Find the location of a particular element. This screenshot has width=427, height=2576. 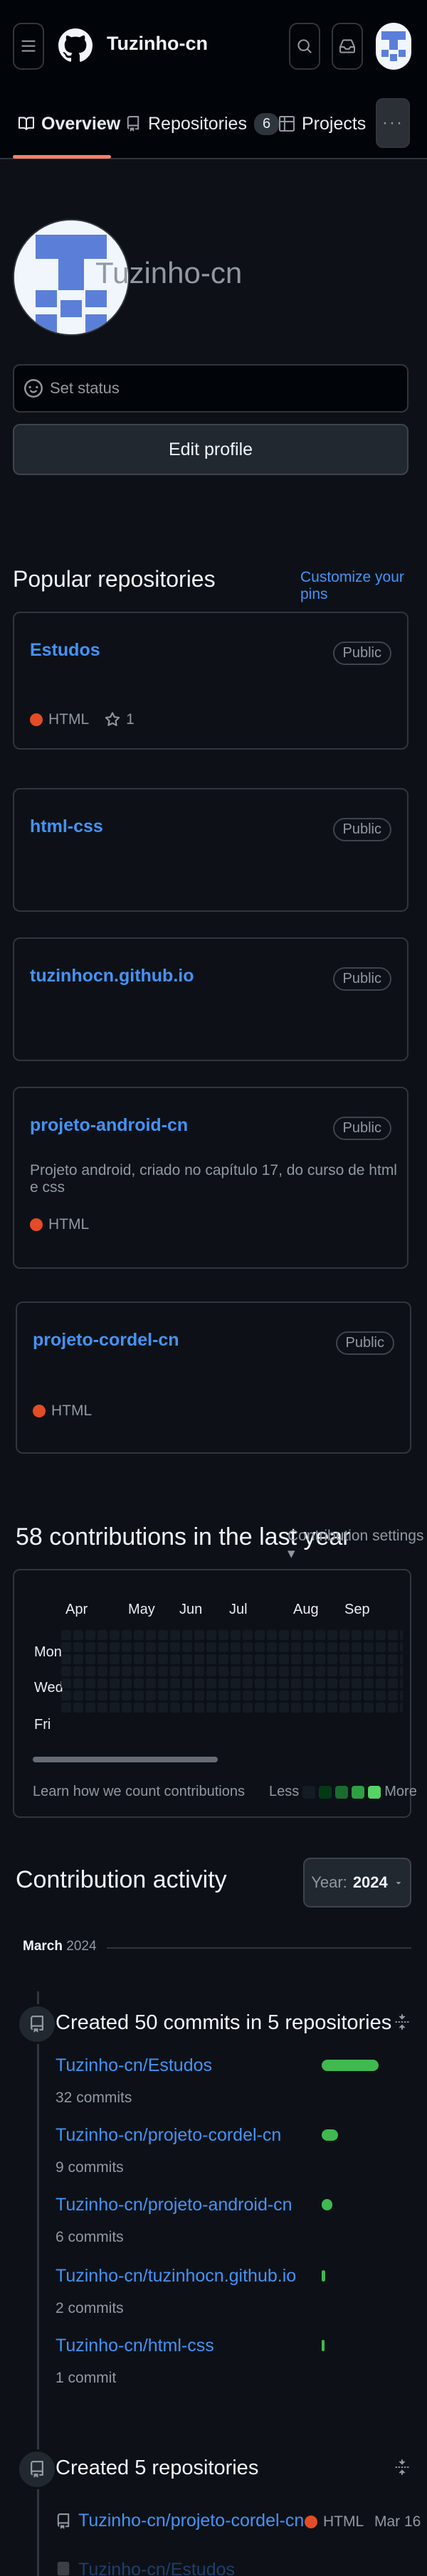

commit-count-link: 32 commits is located at coordinates (94, 2098).